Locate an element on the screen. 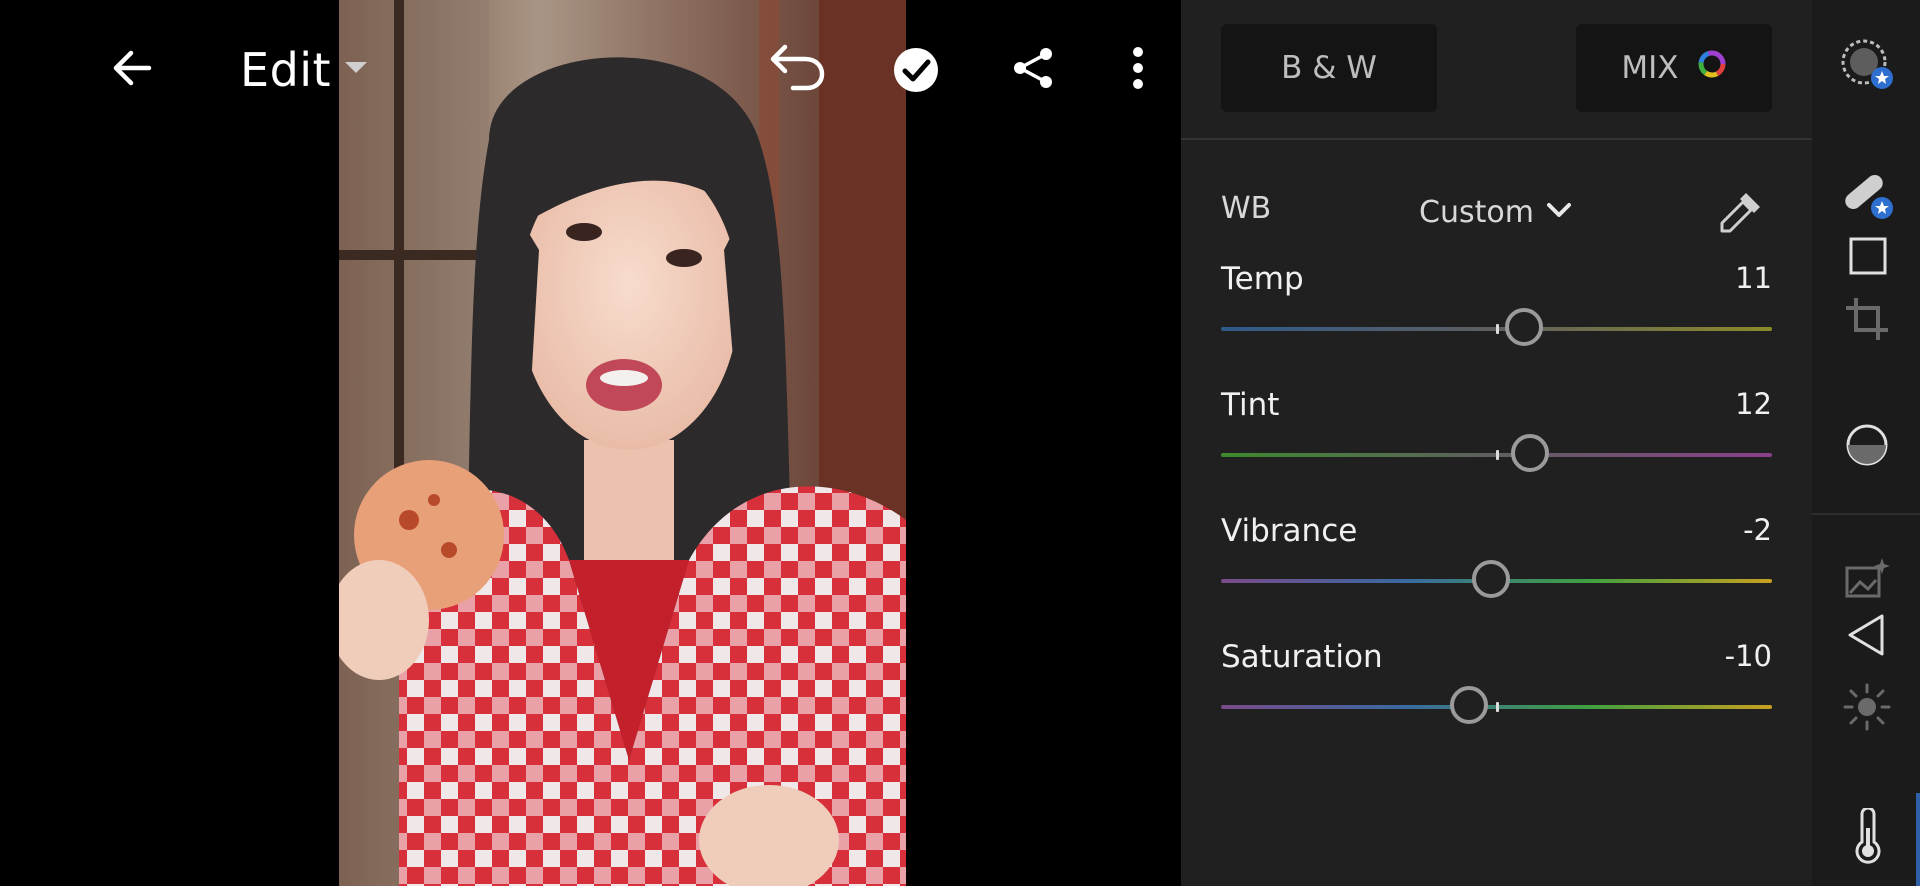 This screenshot has height=886, width=1920. healing-button is located at coordinates (1868, 194).